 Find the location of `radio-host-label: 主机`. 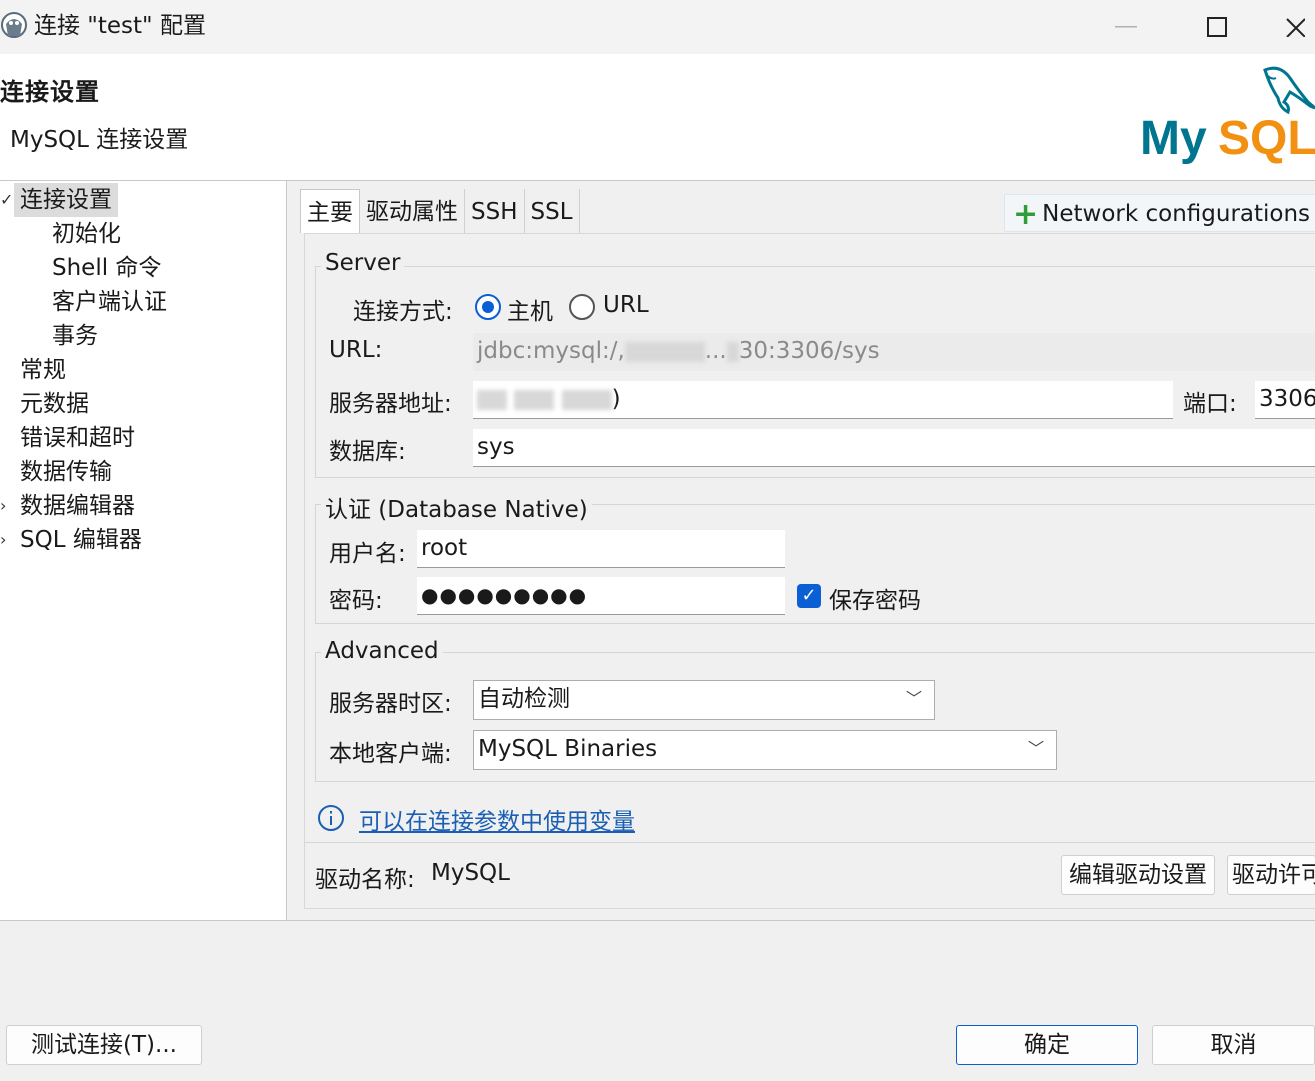

radio-host-label: 主机 is located at coordinates (530, 312).